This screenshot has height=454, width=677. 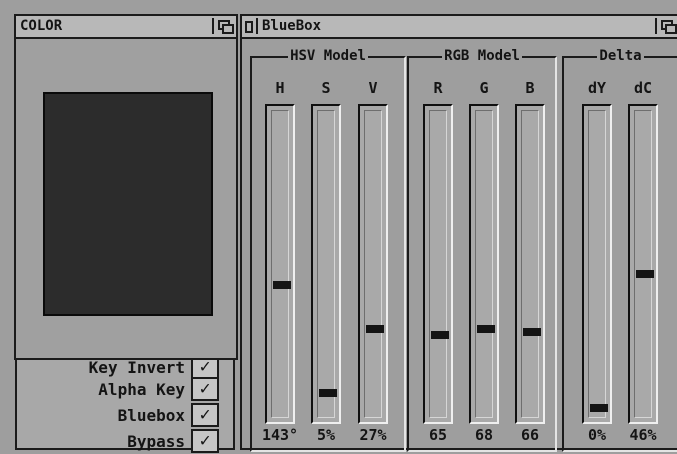 What do you see at coordinates (205, 389) in the screenshot?
I see `alpha-key-checkbox: ✓` at bounding box center [205, 389].